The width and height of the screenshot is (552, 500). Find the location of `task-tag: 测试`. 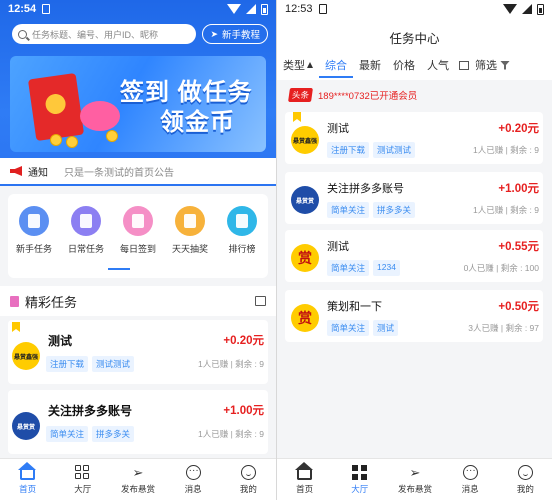

task-tag: 测试 is located at coordinates (386, 328).